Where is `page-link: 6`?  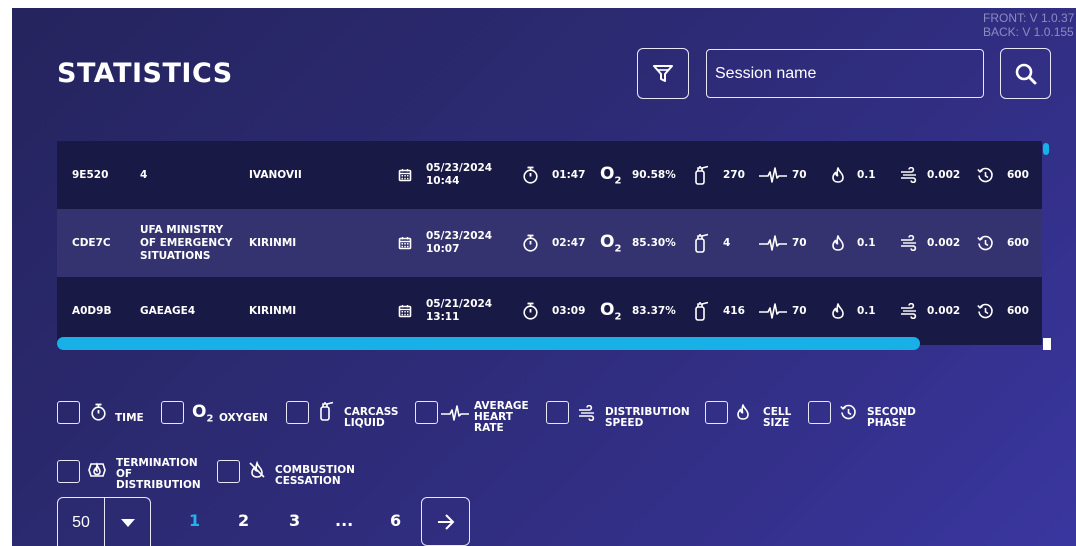 page-link: 6 is located at coordinates (395, 520).